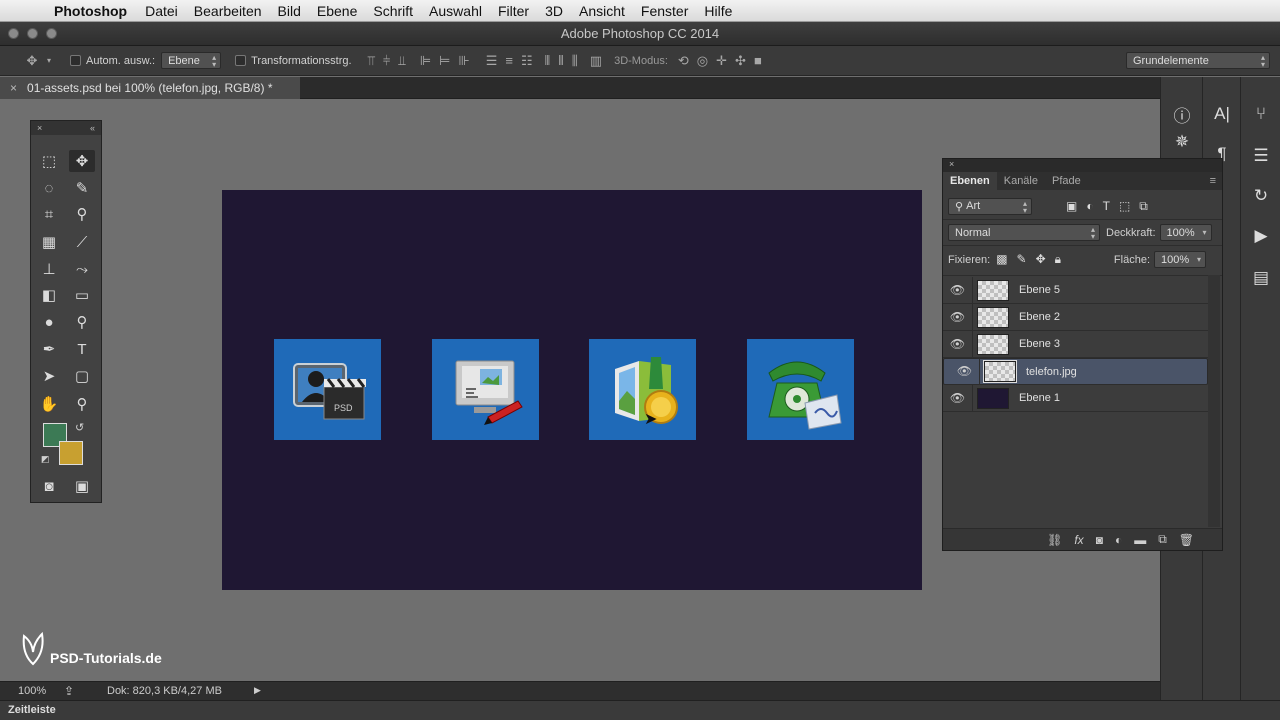  I want to click on path-selection-tool-icon: ➤, so click(49, 376).